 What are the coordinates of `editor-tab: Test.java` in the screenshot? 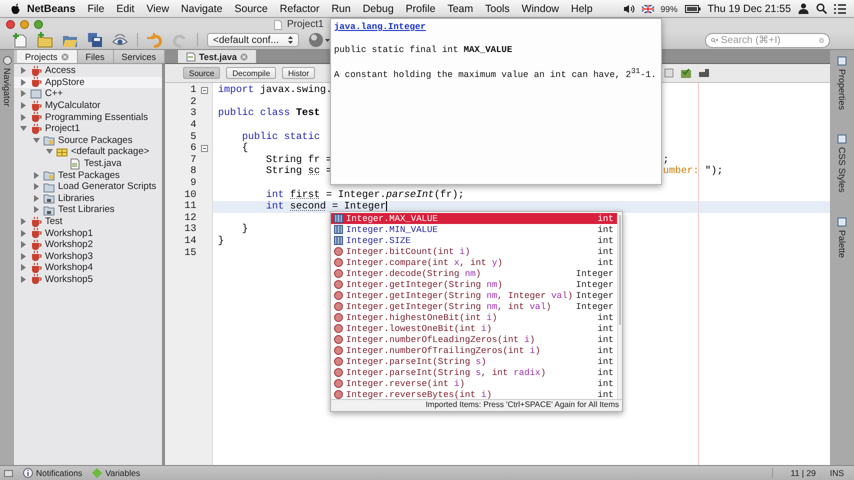 It's located at (217, 56).